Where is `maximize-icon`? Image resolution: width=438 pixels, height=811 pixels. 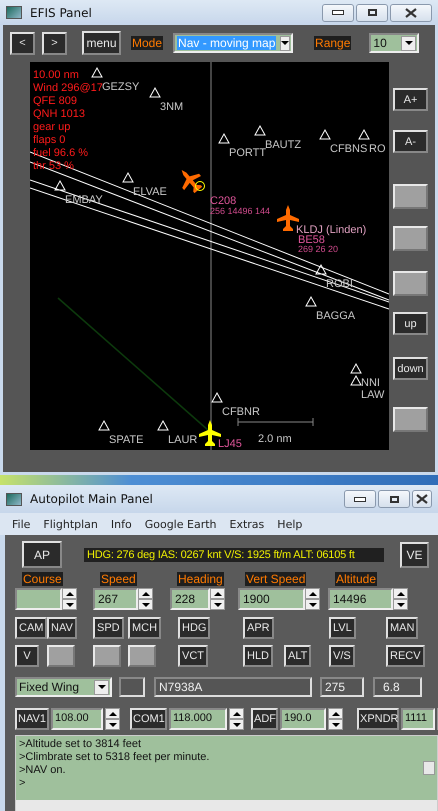 maximize-icon is located at coordinates (394, 499).